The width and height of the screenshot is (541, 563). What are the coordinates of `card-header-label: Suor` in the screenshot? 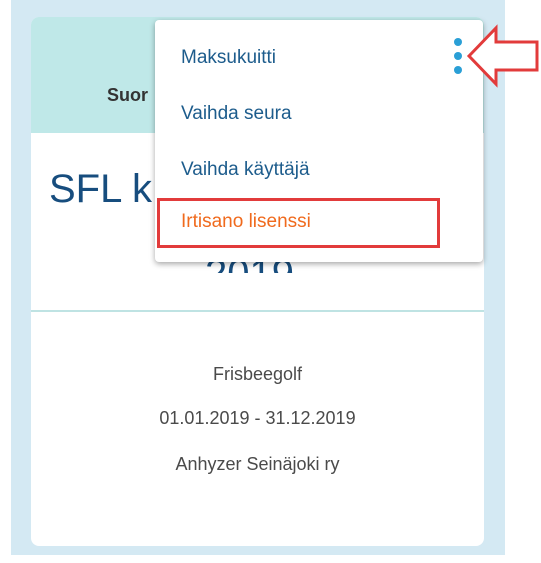 It's located at (128, 95).